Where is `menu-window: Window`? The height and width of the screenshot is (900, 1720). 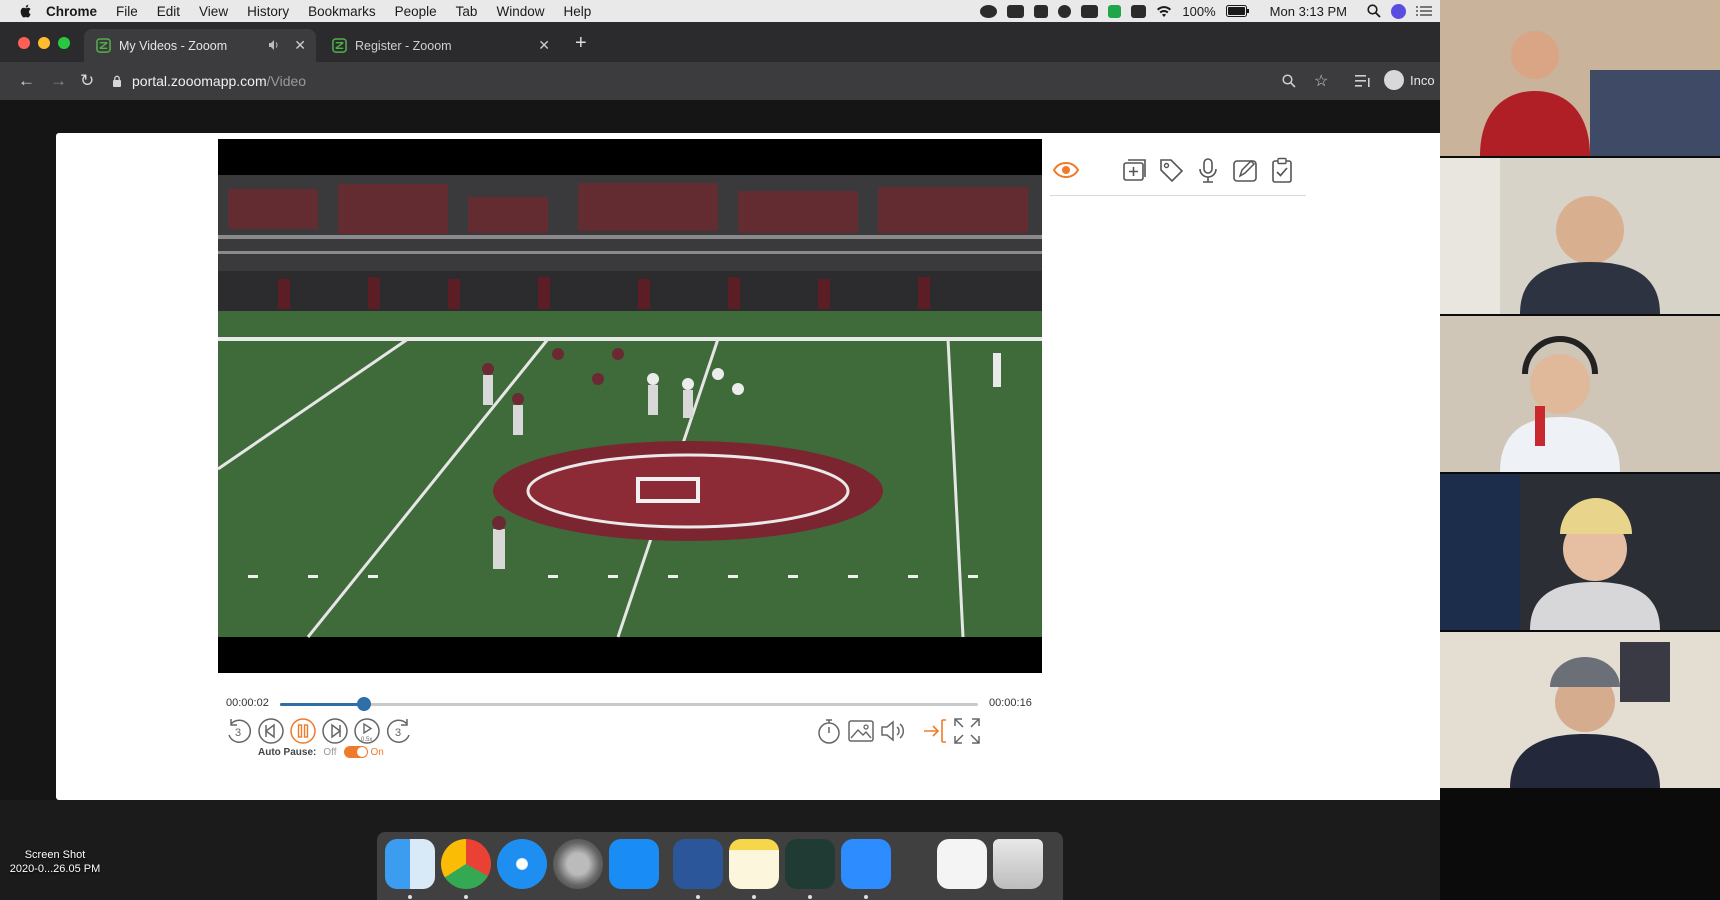
menu-window: Window is located at coordinates (520, 11).